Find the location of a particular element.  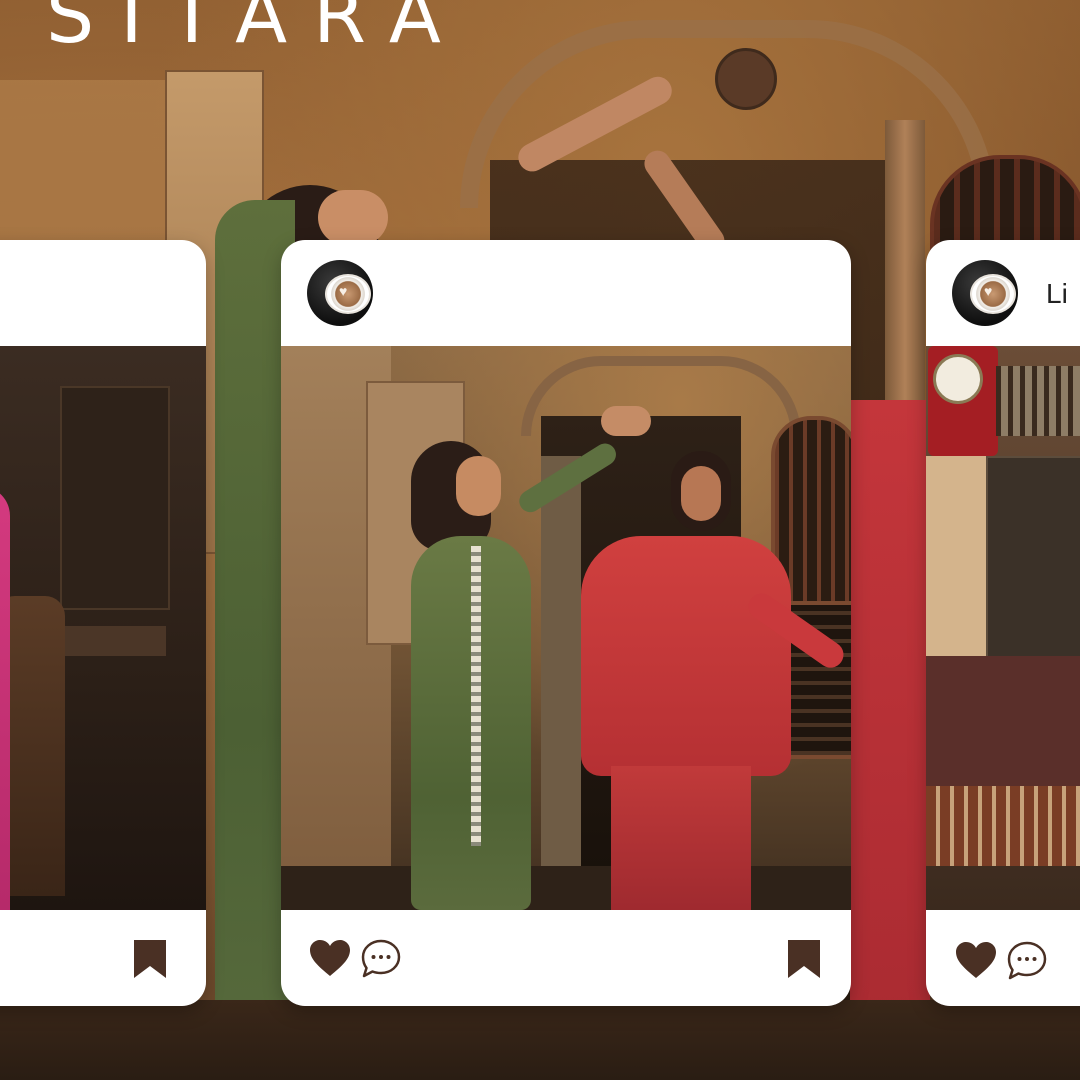

post-header: ♥ Li is located at coordinates (1003, 293).